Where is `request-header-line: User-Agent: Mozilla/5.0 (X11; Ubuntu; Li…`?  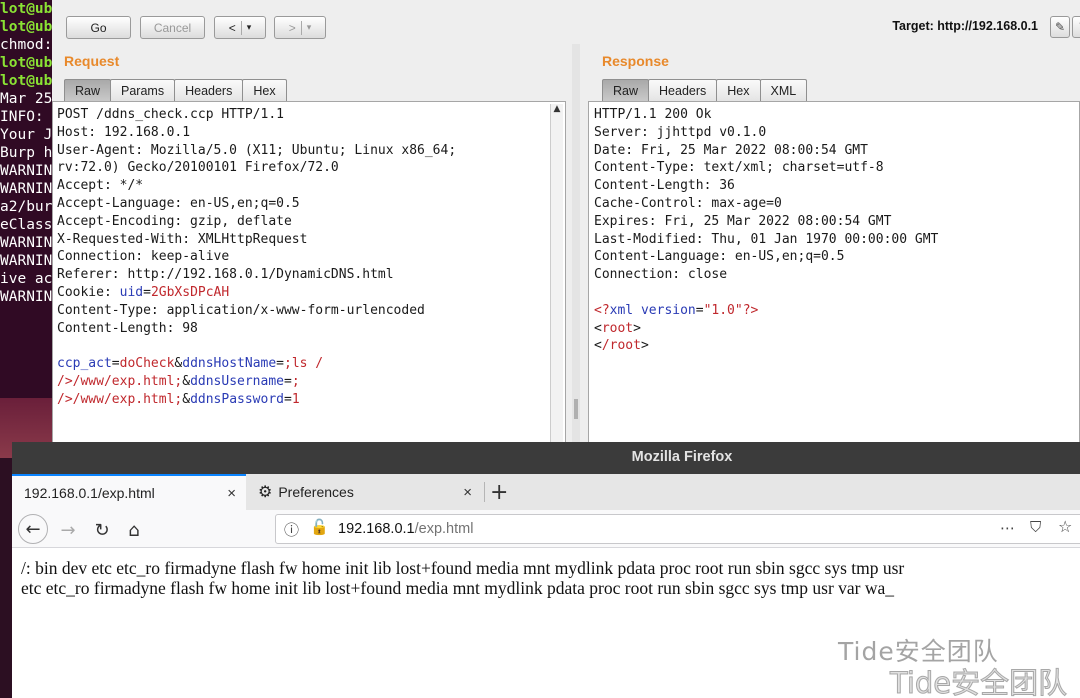 request-header-line: User-Agent: Mozilla/5.0 (X11; Ubuntu; Li… is located at coordinates (257, 150).